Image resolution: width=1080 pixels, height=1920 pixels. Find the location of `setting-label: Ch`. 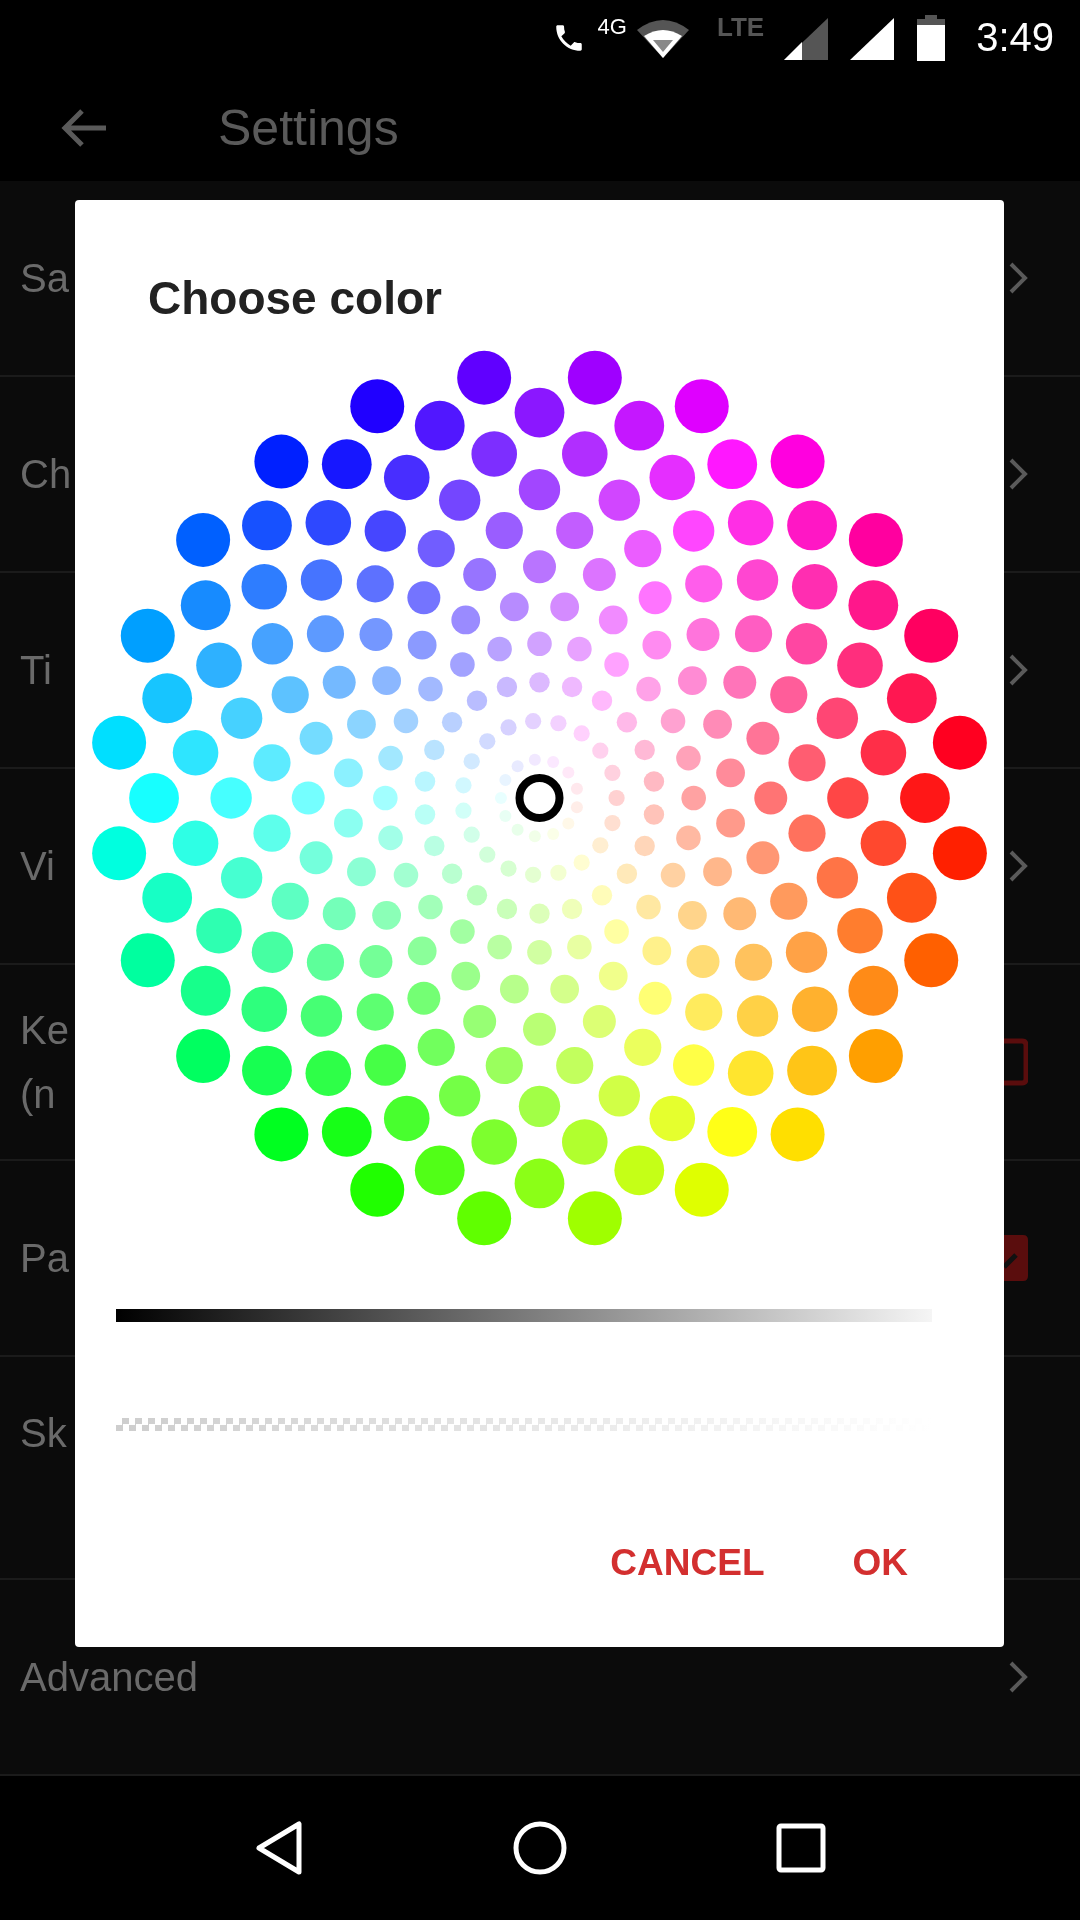

setting-label: Ch is located at coordinates (46, 474).